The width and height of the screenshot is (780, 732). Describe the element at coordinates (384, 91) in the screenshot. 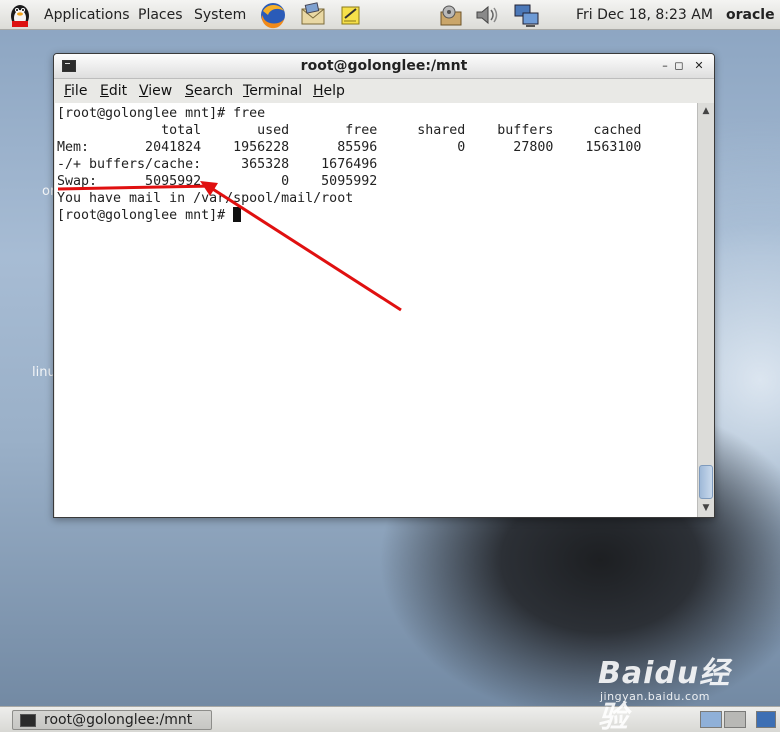

I see `window-menubar: File Edit View Search Terminal Help` at that location.